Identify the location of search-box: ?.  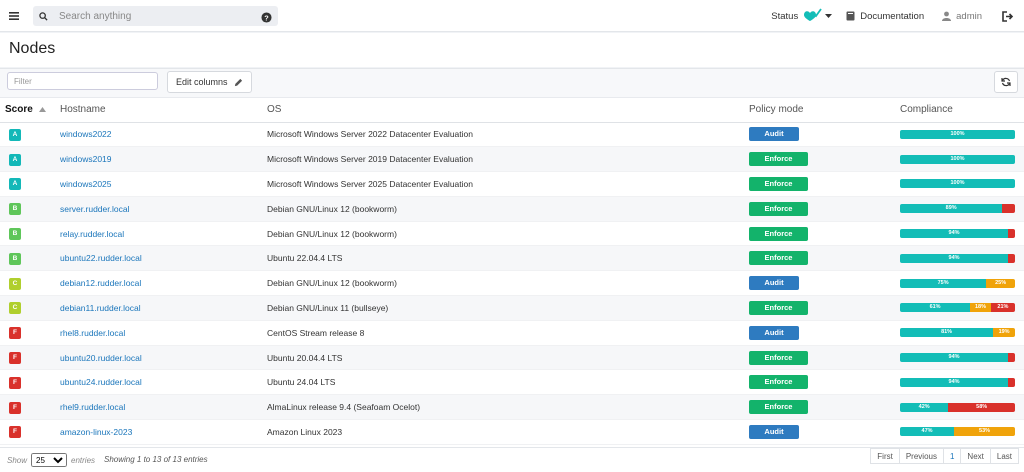
(155, 16).